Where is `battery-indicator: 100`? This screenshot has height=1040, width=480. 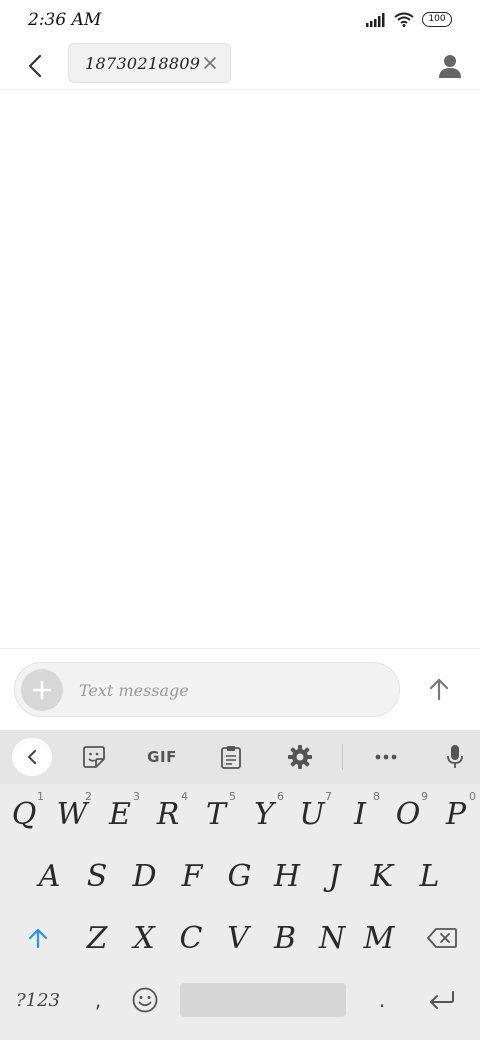 battery-indicator: 100 is located at coordinates (437, 19).